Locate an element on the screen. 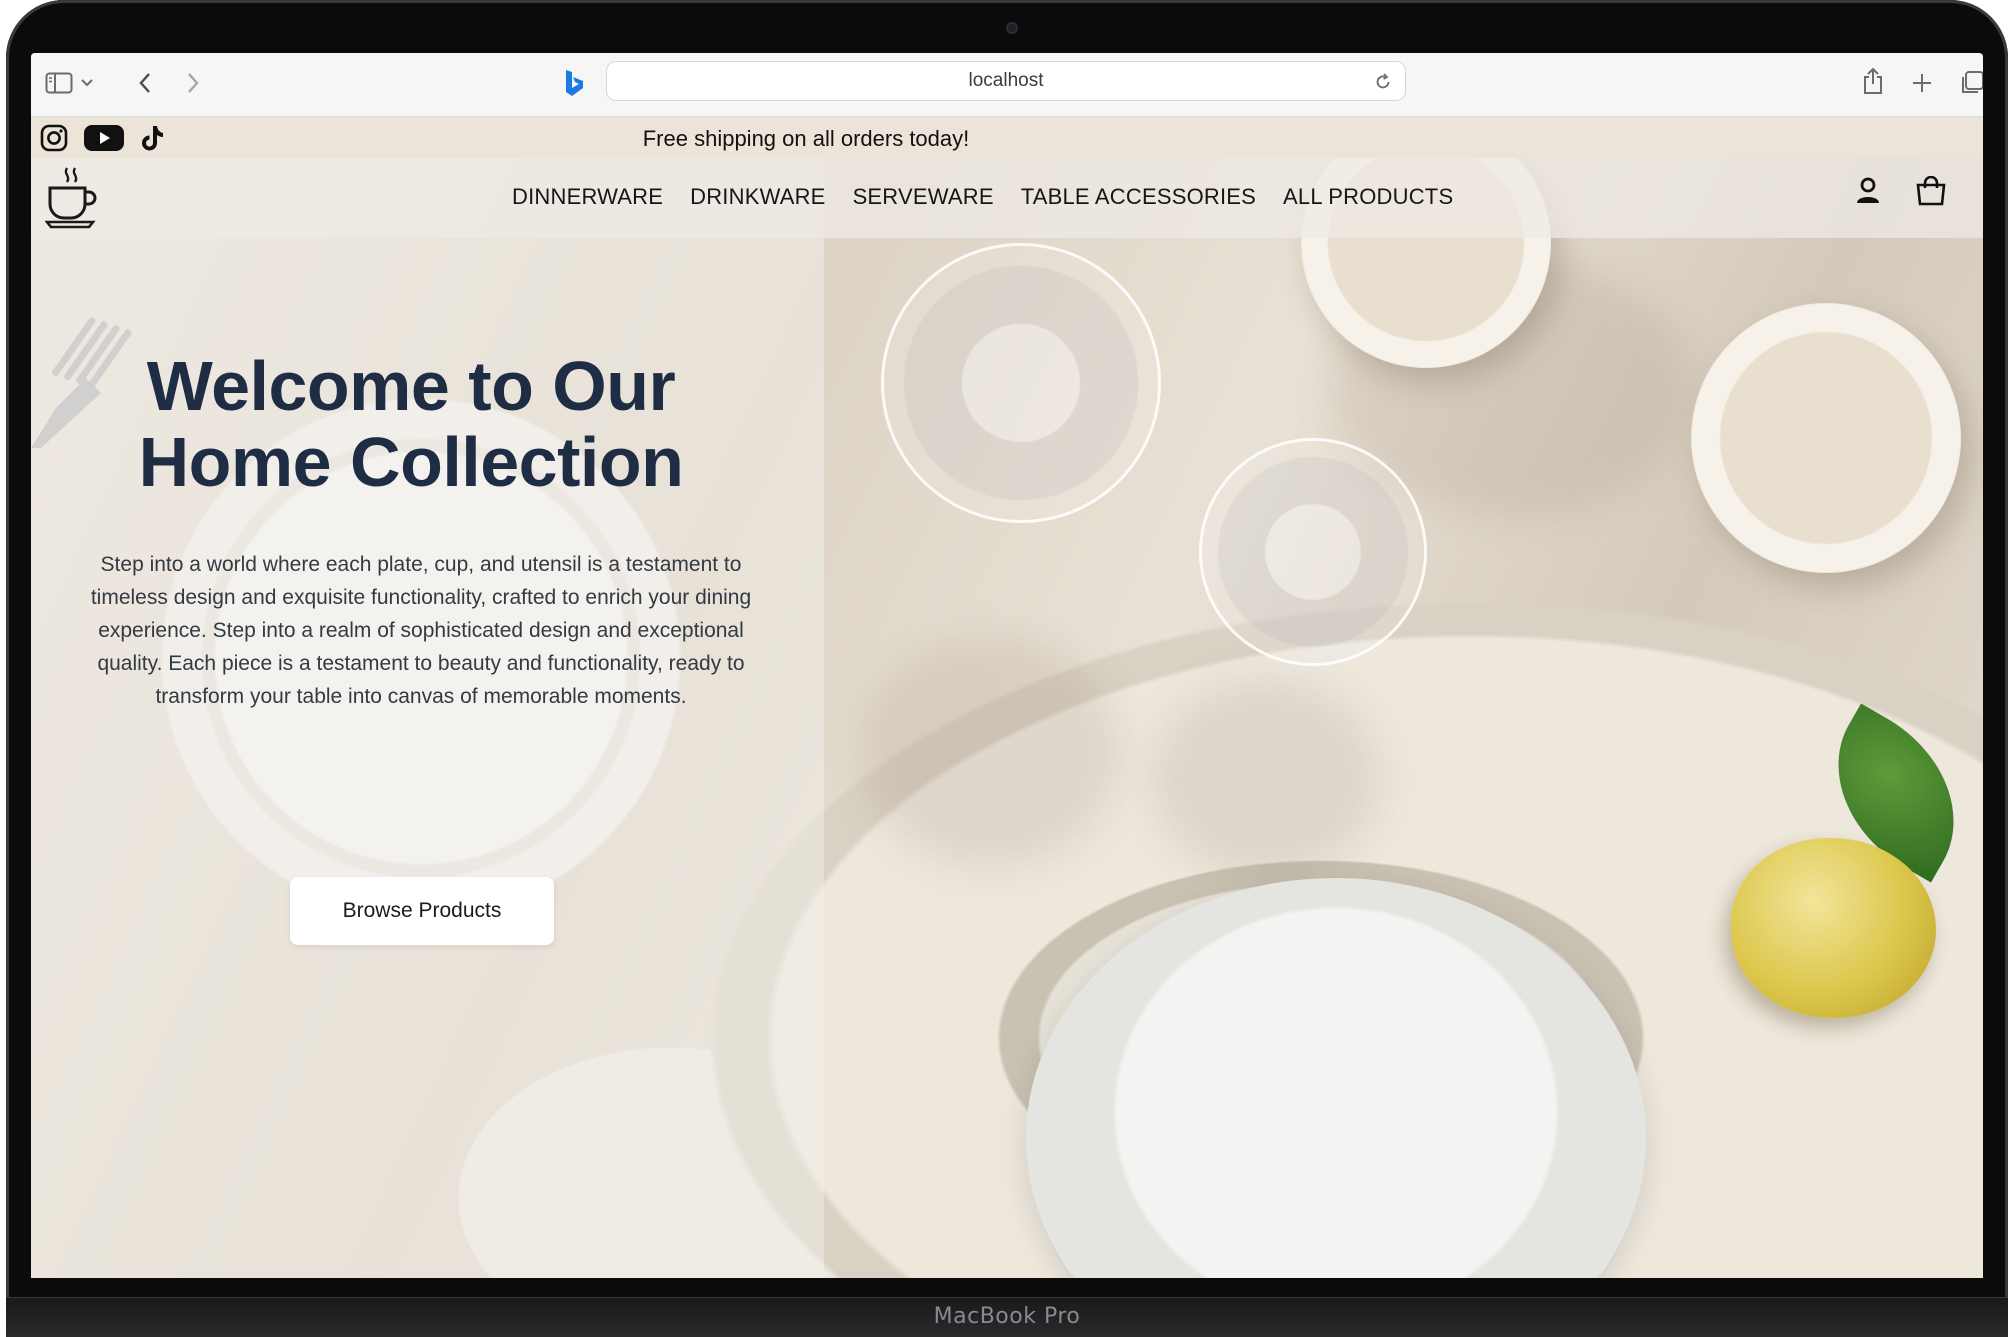 The image size is (2015, 1337). laptop-base: MacBook Pro is located at coordinates (1007, 1317).